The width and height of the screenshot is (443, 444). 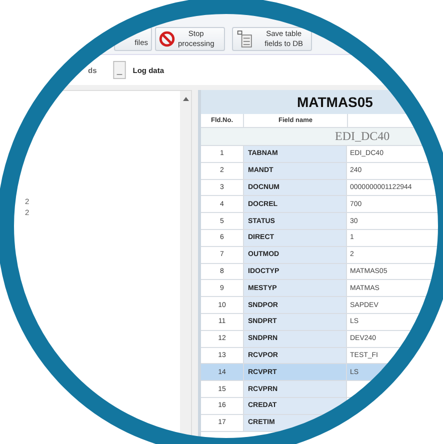 I want to click on table-icon, so click(x=245, y=39).